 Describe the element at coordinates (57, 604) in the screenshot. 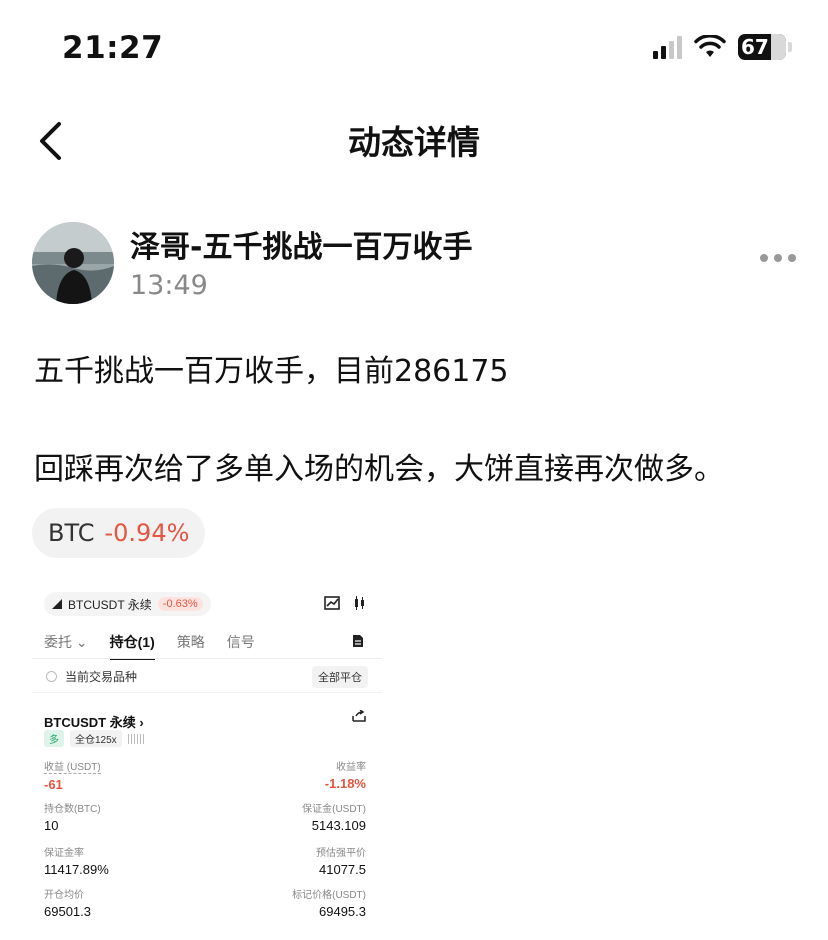

I see `exchange-logo-icon` at that location.